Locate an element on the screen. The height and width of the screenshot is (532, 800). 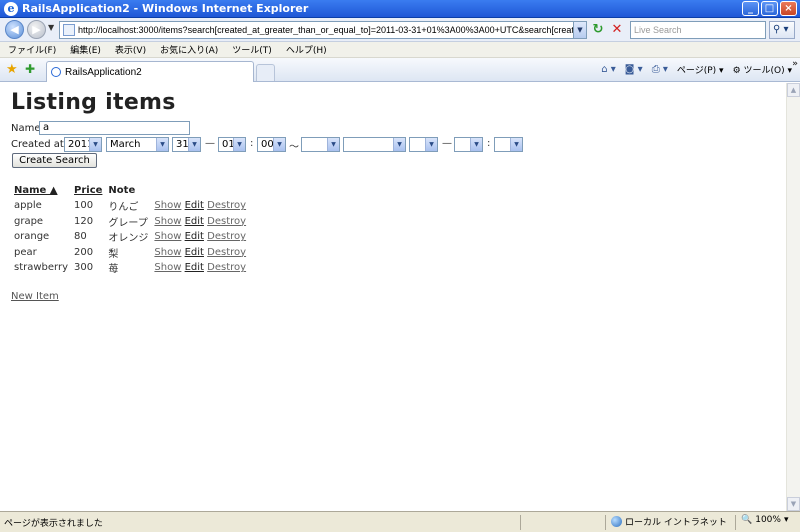
item-name: apple is located at coordinates (28, 206).